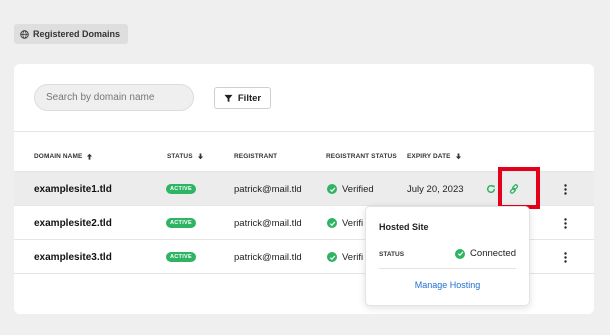 The width and height of the screenshot is (610, 335). Describe the element at coordinates (77, 34) in the screenshot. I see `registered-domains-label: Registered Domains` at that location.